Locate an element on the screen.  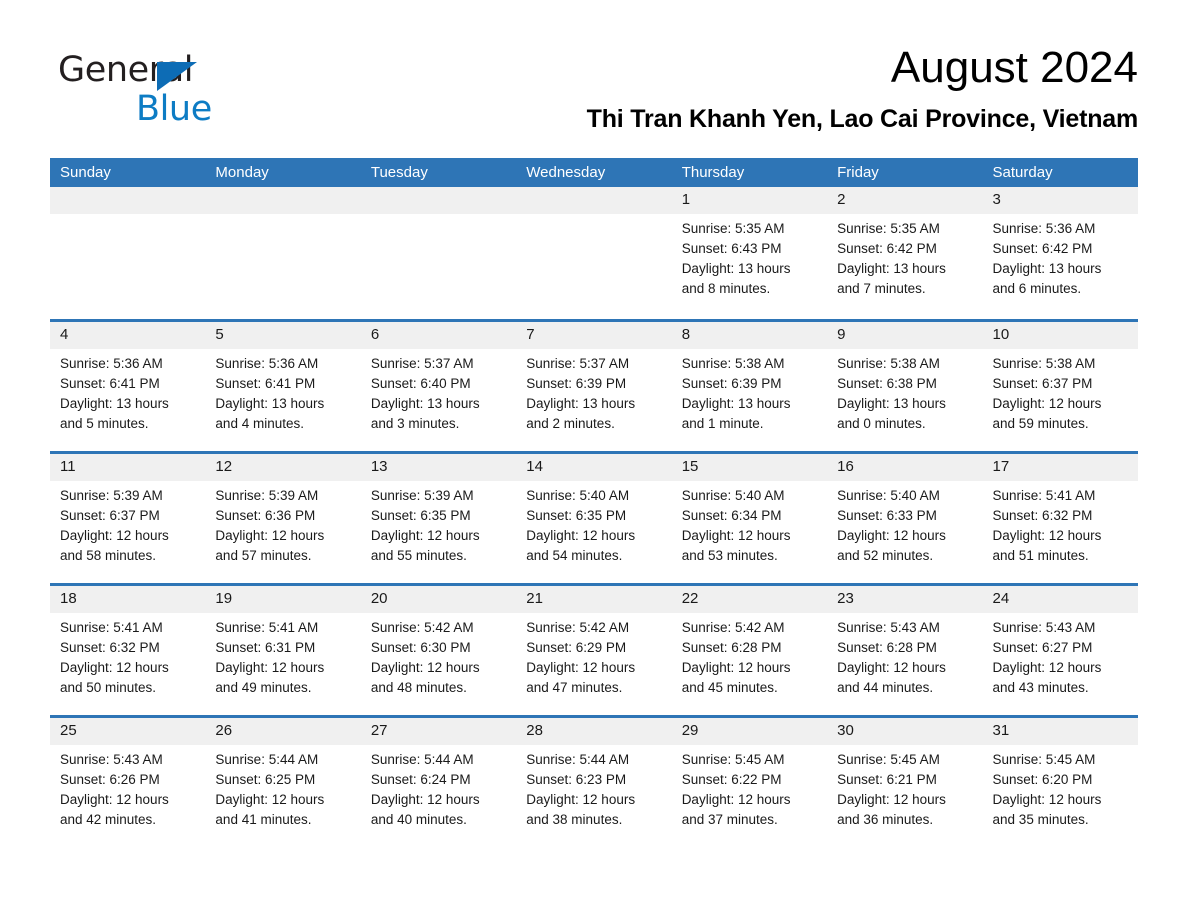
day-number: 8 is located at coordinates (749, 335).